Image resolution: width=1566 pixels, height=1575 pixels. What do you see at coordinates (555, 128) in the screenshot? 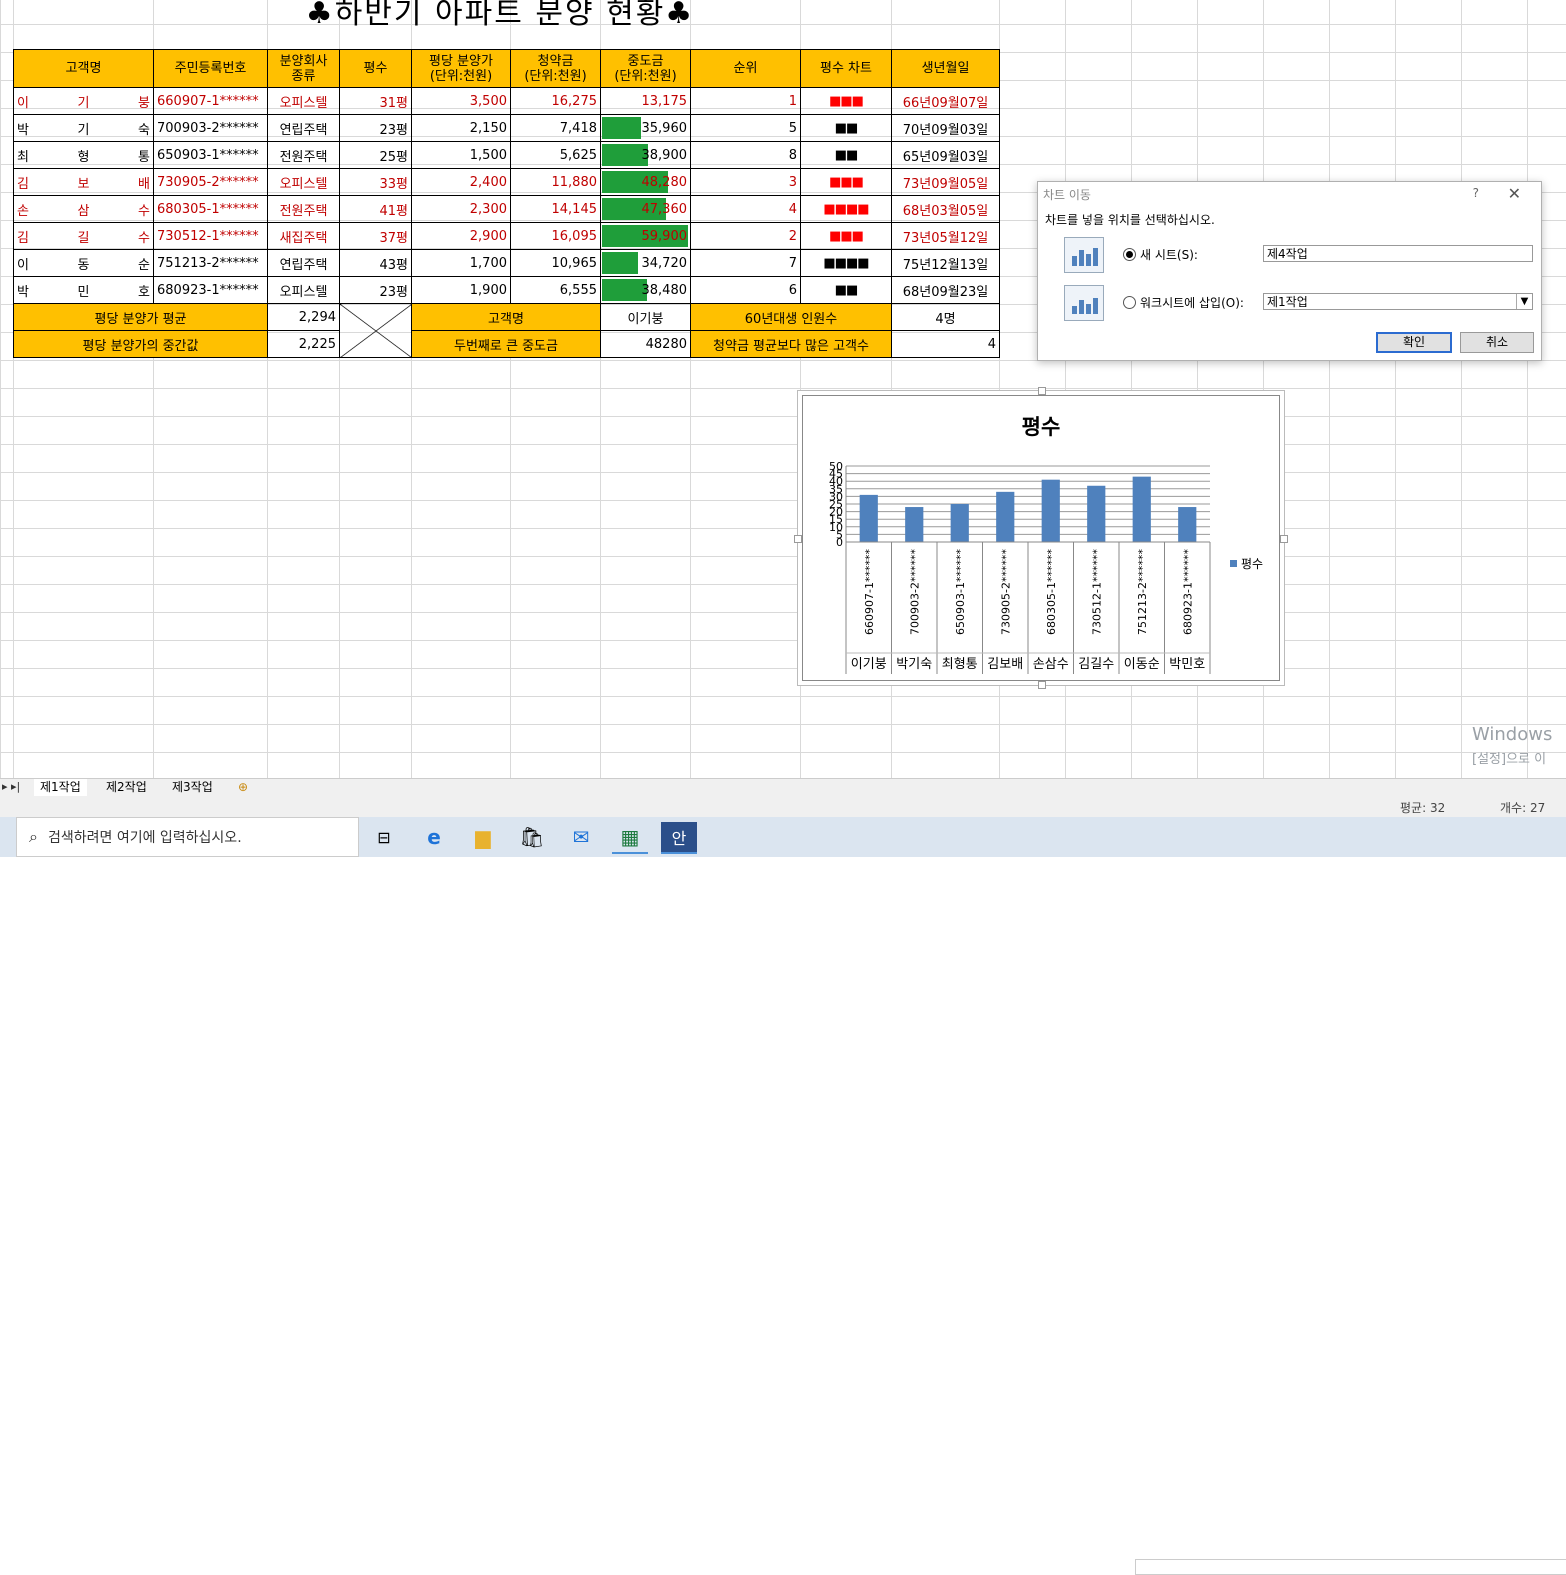
I see `subscription-cell: 7,418` at bounding box center [555, 128].